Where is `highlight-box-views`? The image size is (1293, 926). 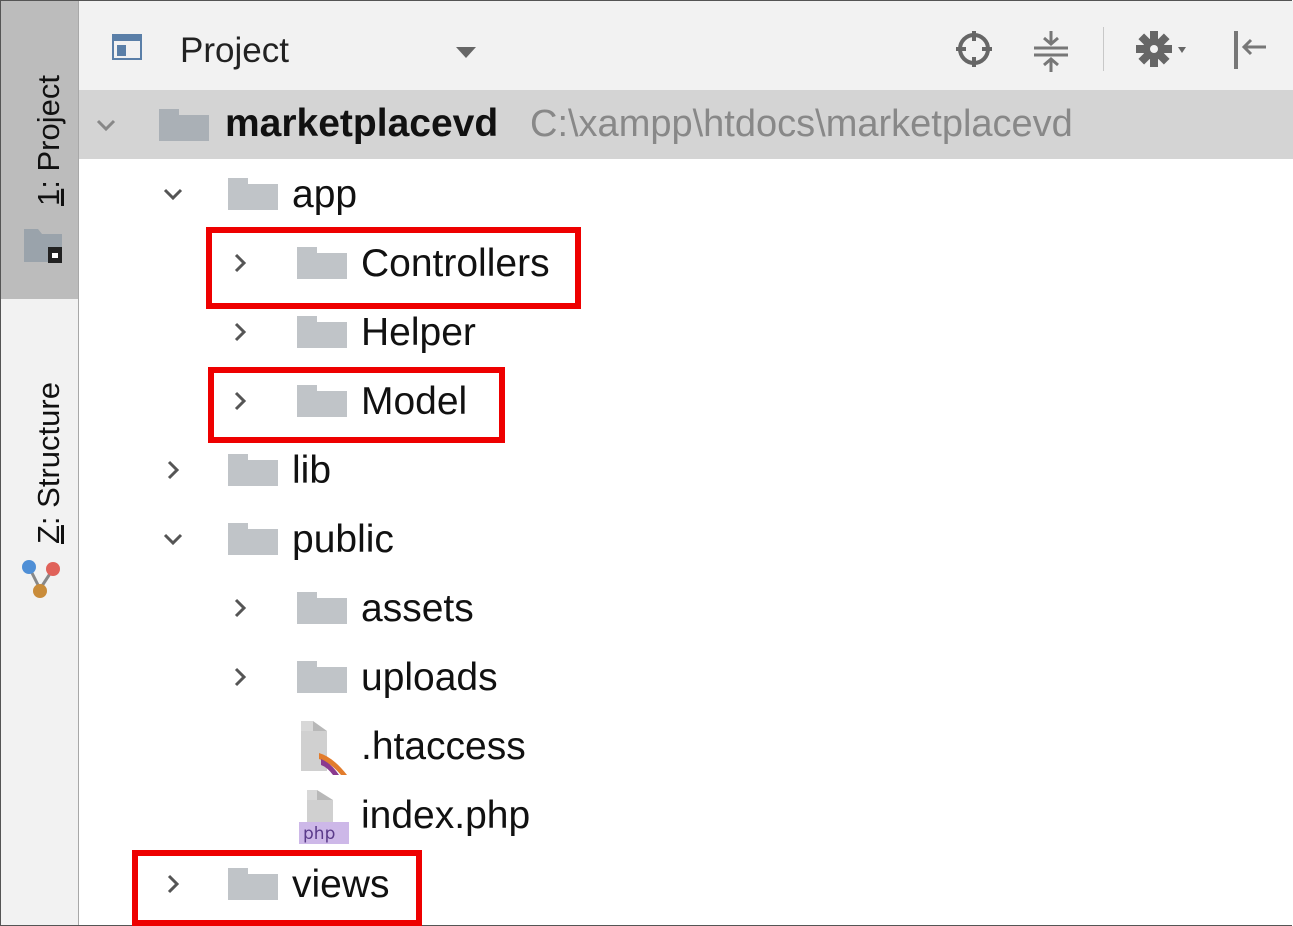
highlight-box-views is located at coordinates (277, 888).